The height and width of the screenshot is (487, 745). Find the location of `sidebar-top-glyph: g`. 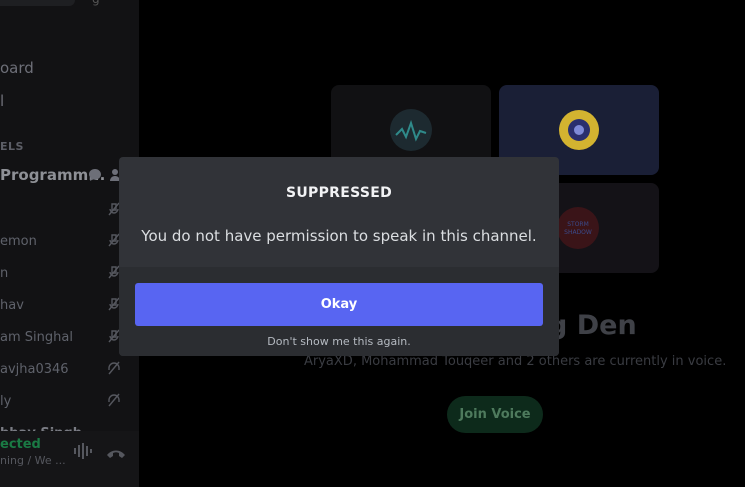

sidebar-top-glyph: g is located at coordinates (96, 3).